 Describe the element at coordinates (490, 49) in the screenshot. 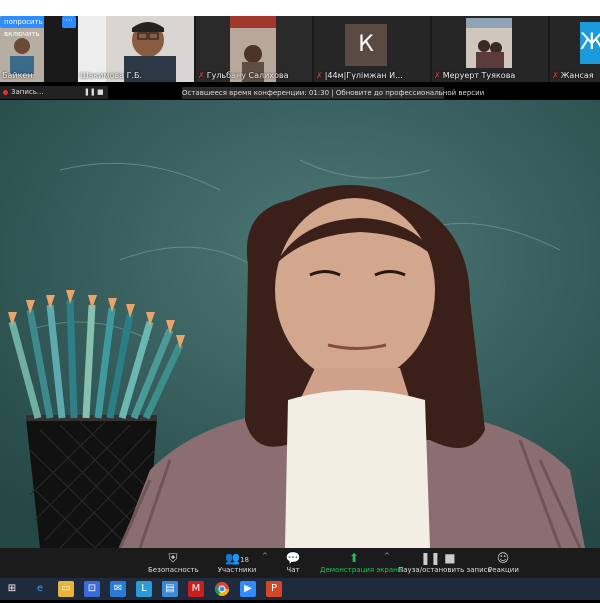

I see `participant-tile: ✗ Меруерт Туякова` at that location.